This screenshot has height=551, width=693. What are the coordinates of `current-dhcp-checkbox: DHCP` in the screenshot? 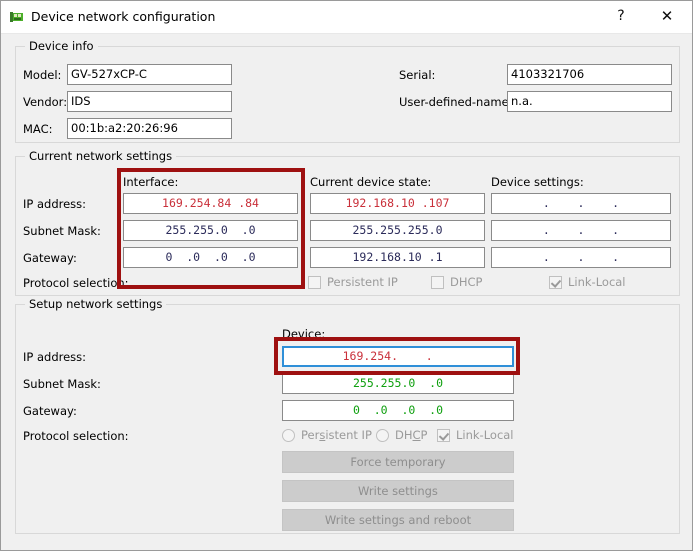 It's located at (456, 282).